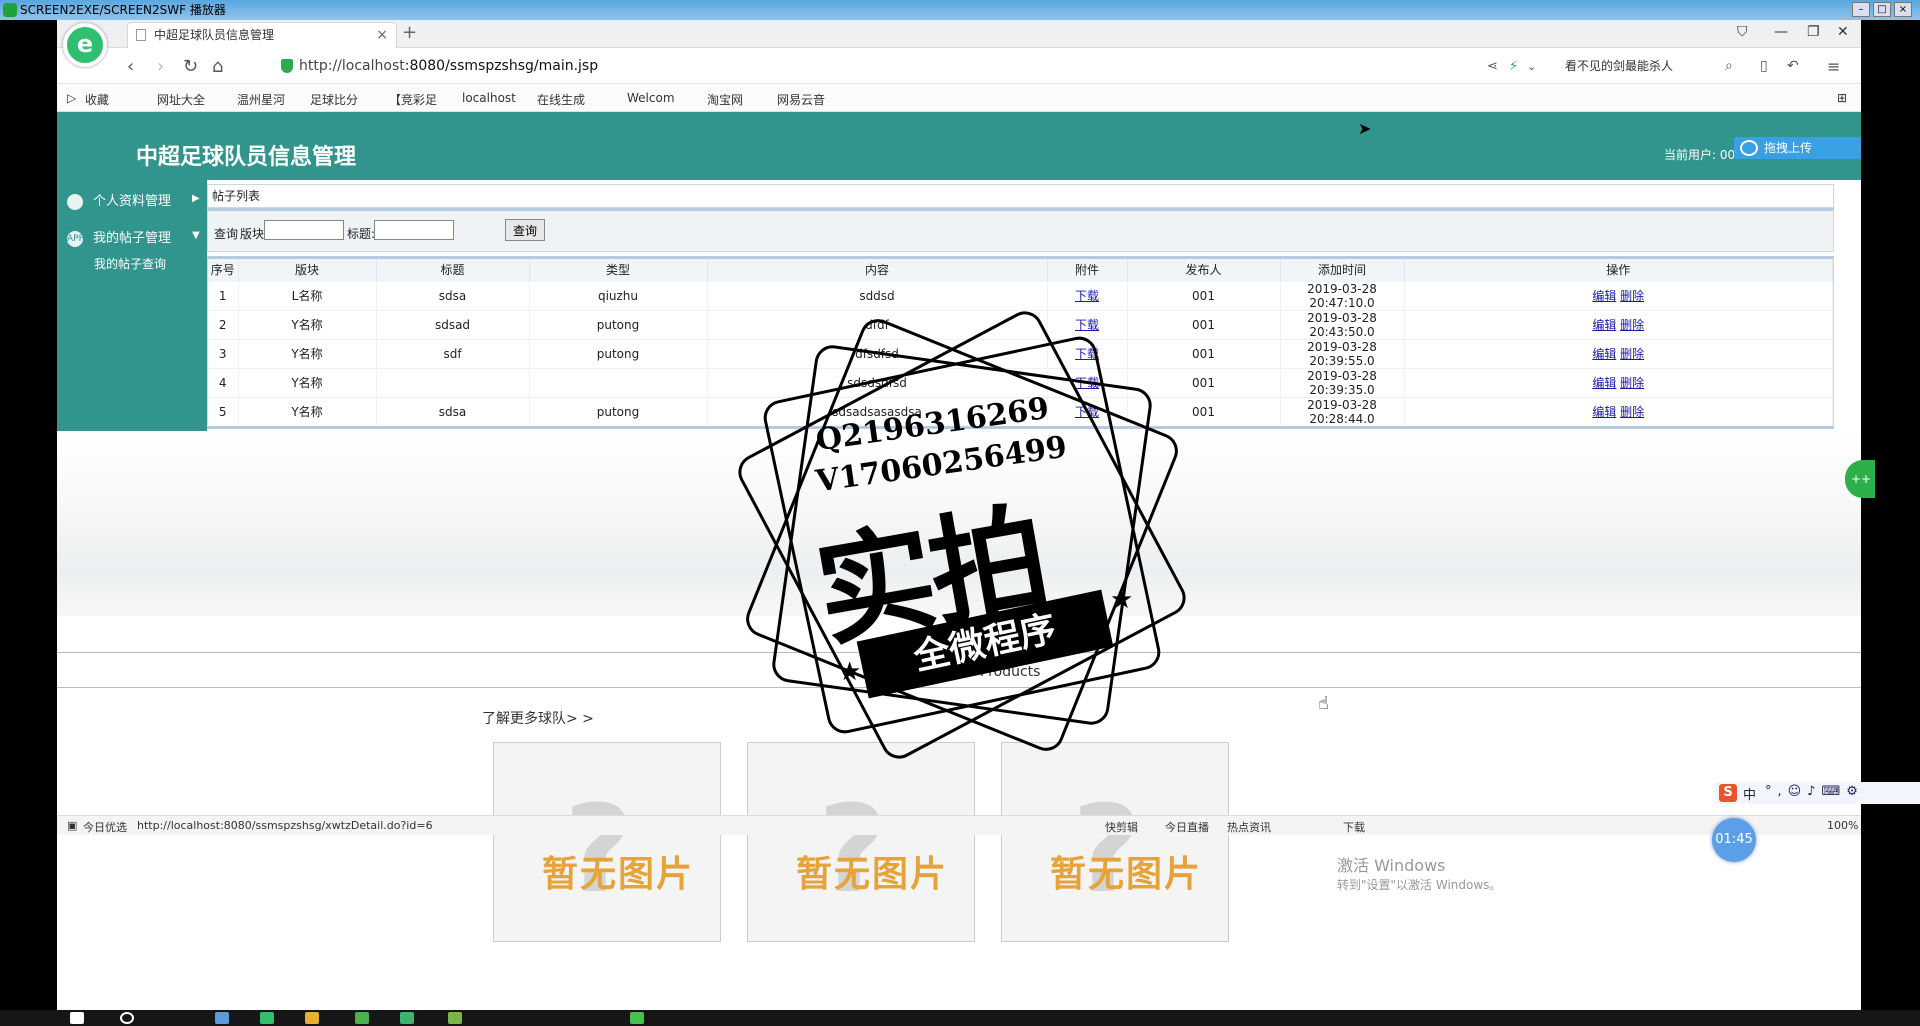 The height and width of the screenshot is (1026, 1920). What do you see at coordinates (877, 382) in the screenshot?
I see `cell-content: sdsdsdfsd` at bounding box center [877, 382].